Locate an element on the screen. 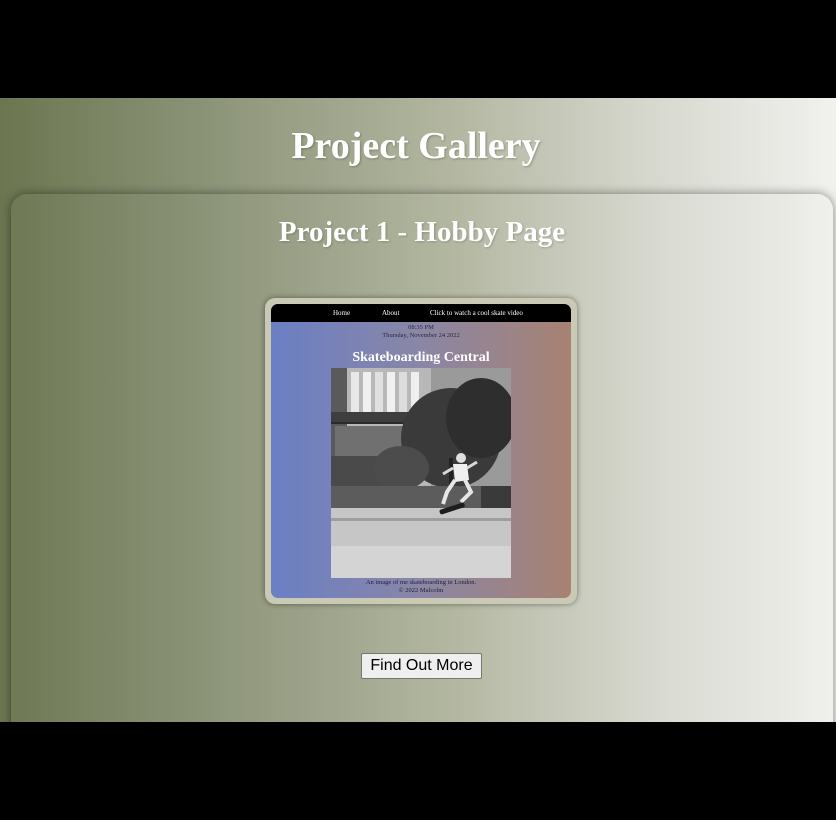 This screenshot has width=836, height=820. preview-copyright: © 2022 Malcolm is located at coordinates (421, 590).